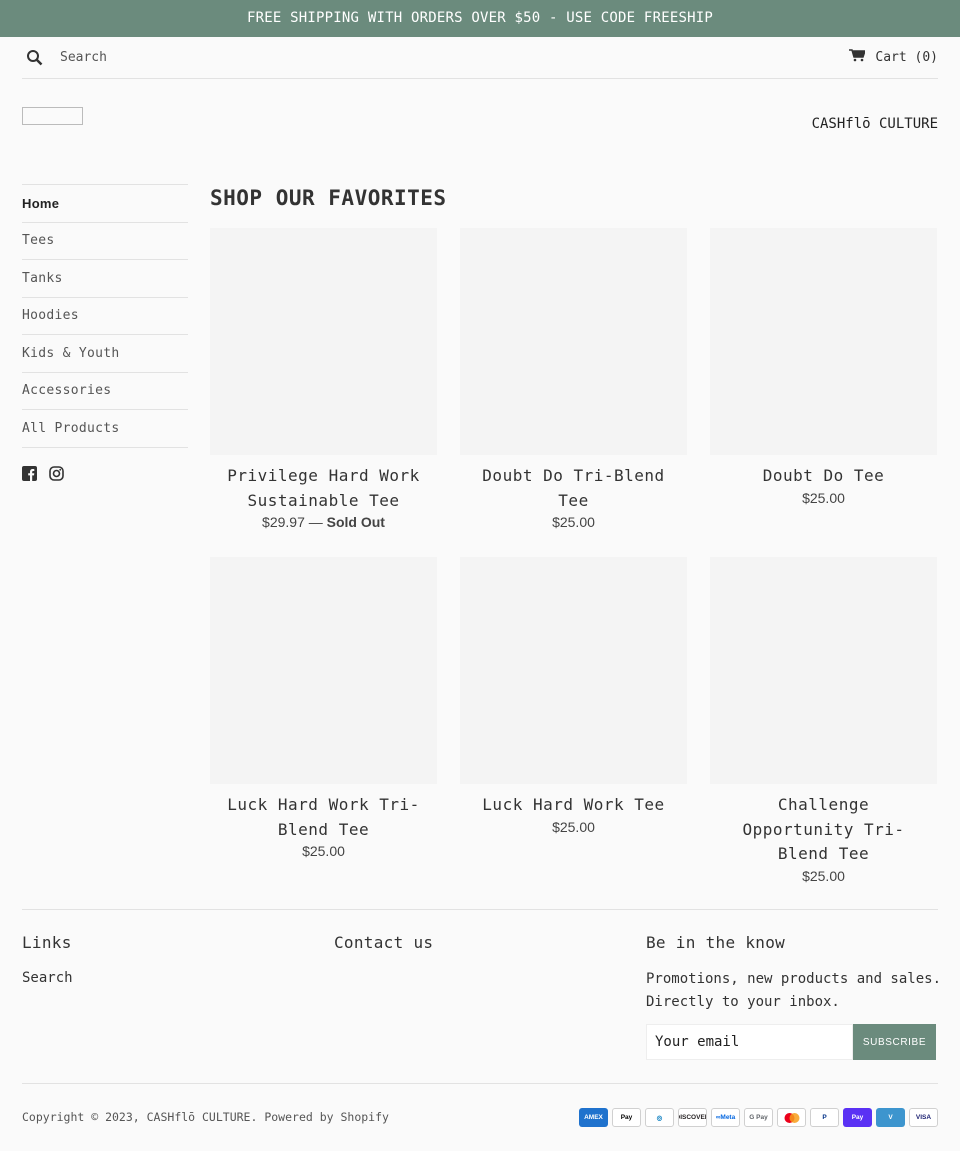  What do you see at coordinates (875, 124) in the screenshot?
I see `brand-name: CASHflō CULTURE` at bounding box center [875, 124].